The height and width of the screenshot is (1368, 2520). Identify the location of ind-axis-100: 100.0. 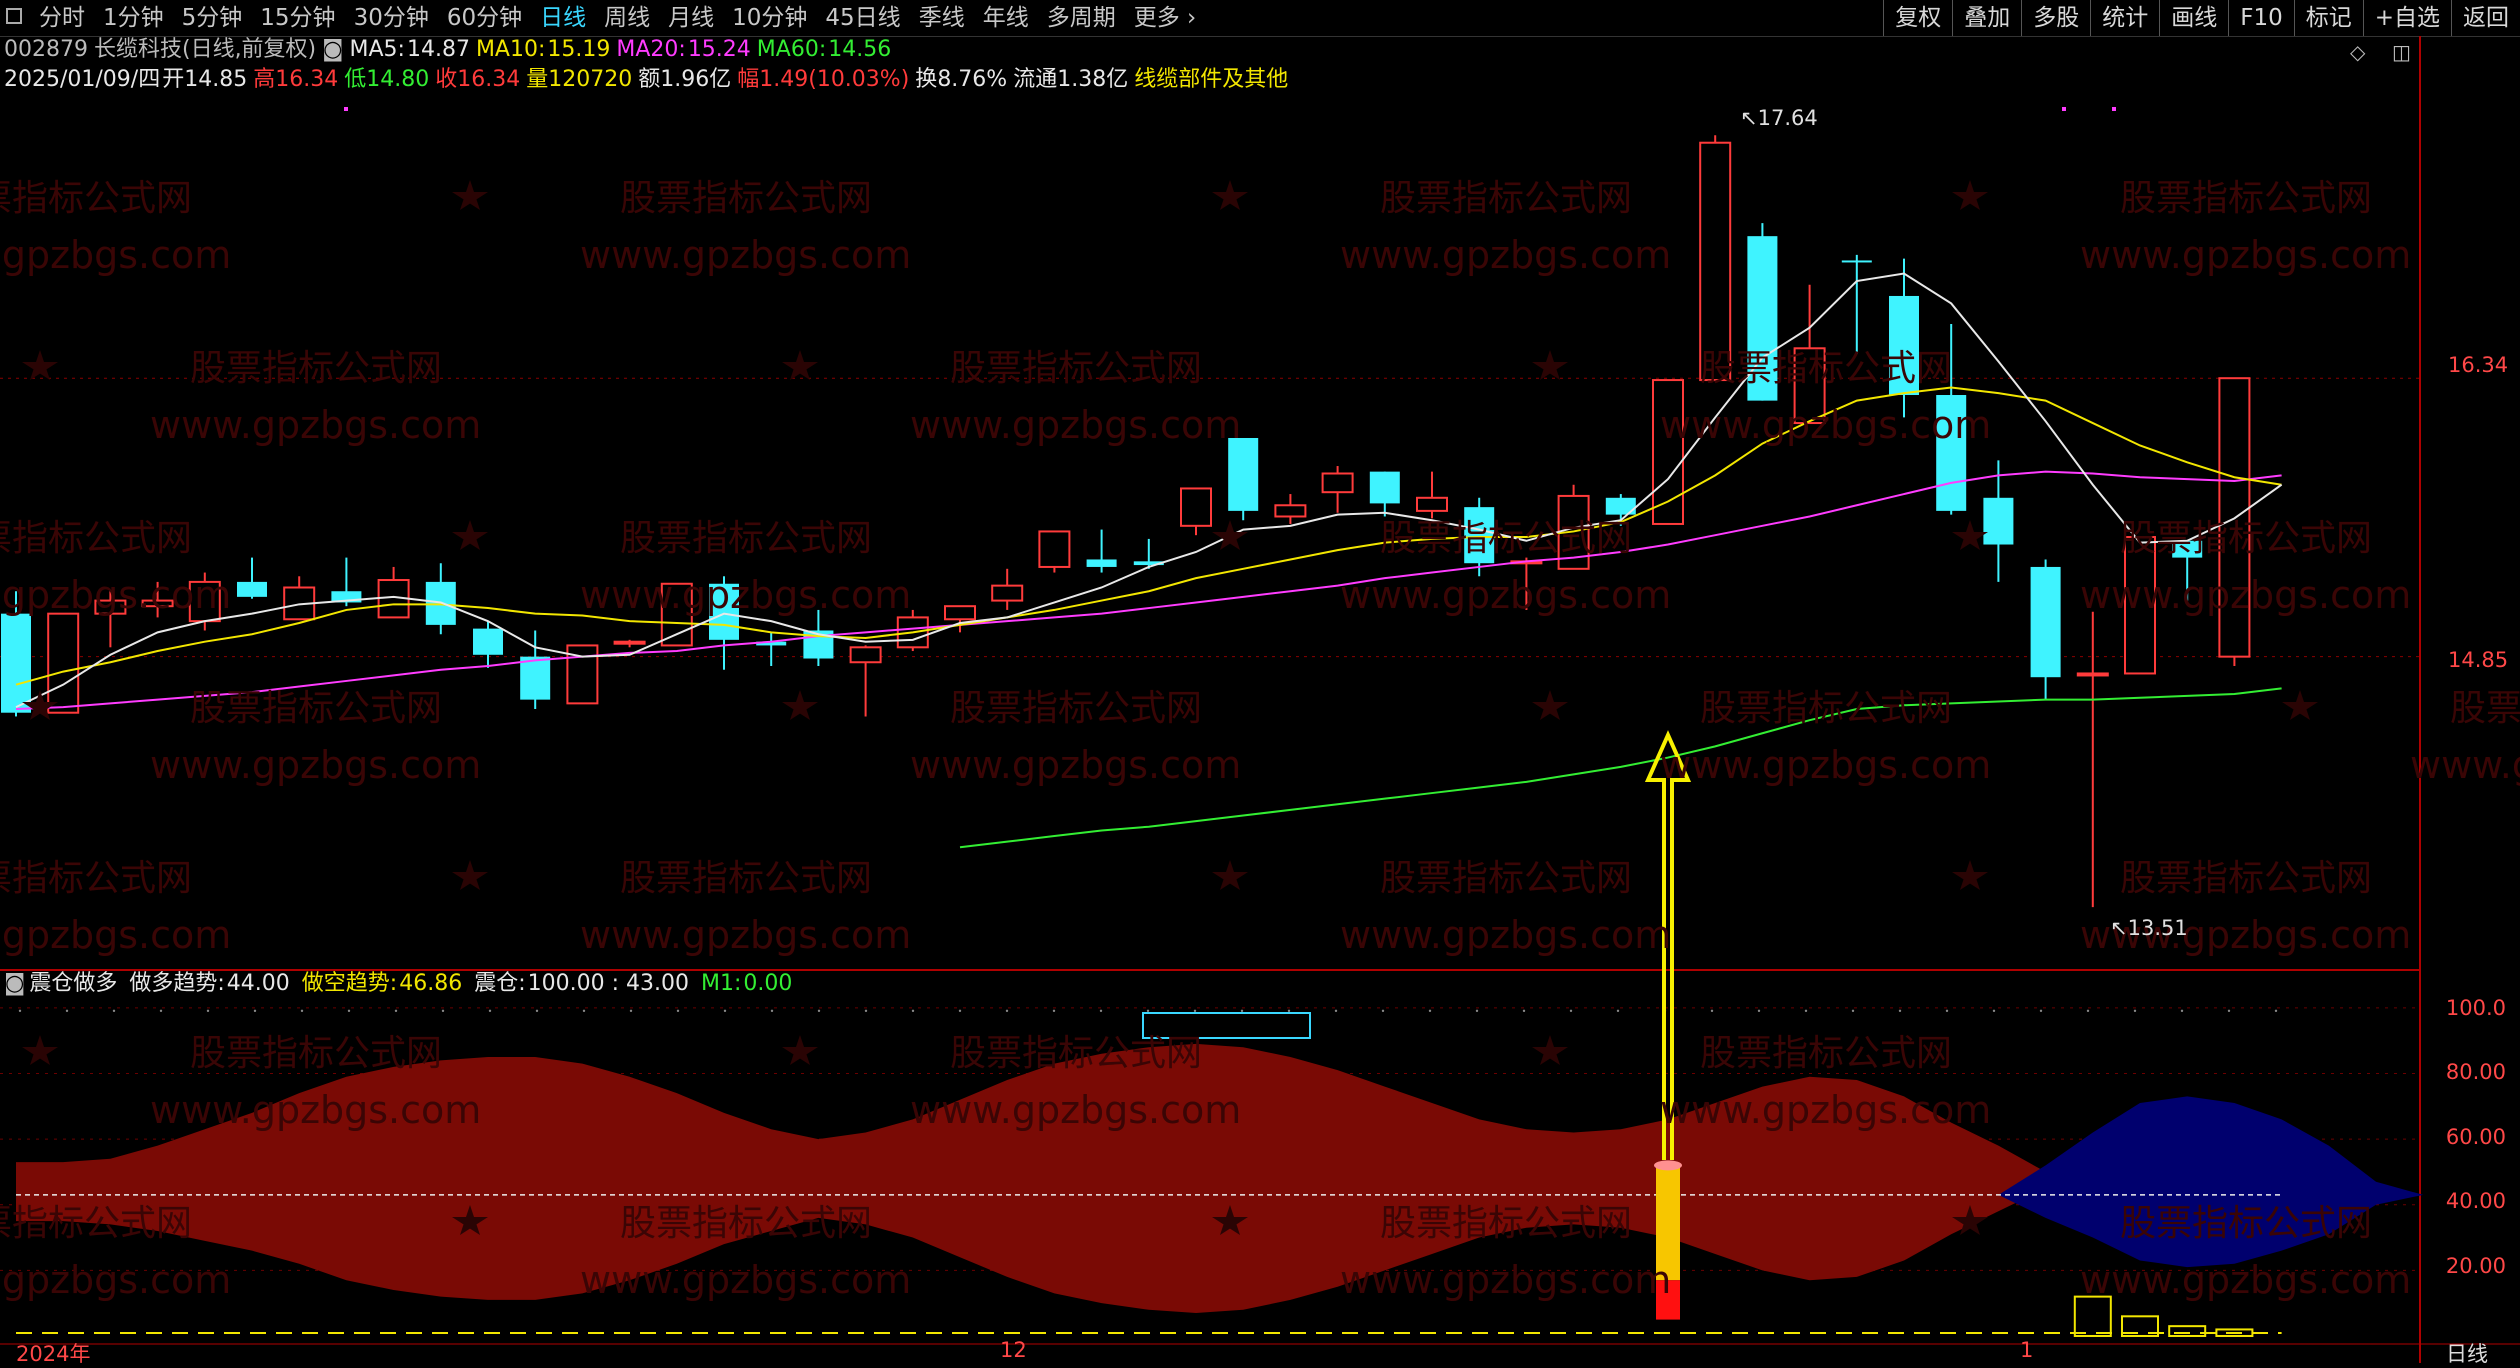
(2475, 1008).